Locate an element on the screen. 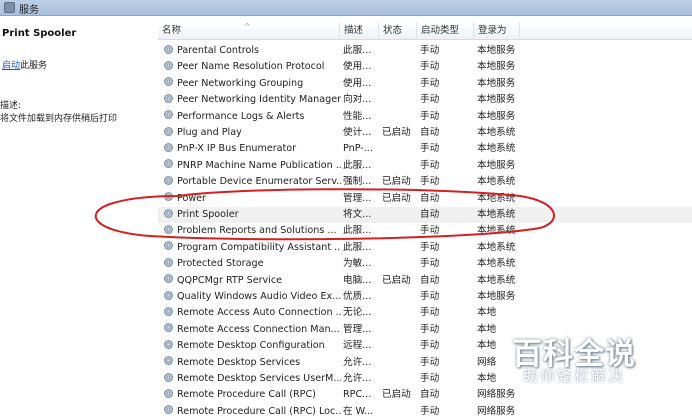 This screenshot has width=692, height=419. services-app-icon is located at coordinates (9, 7).